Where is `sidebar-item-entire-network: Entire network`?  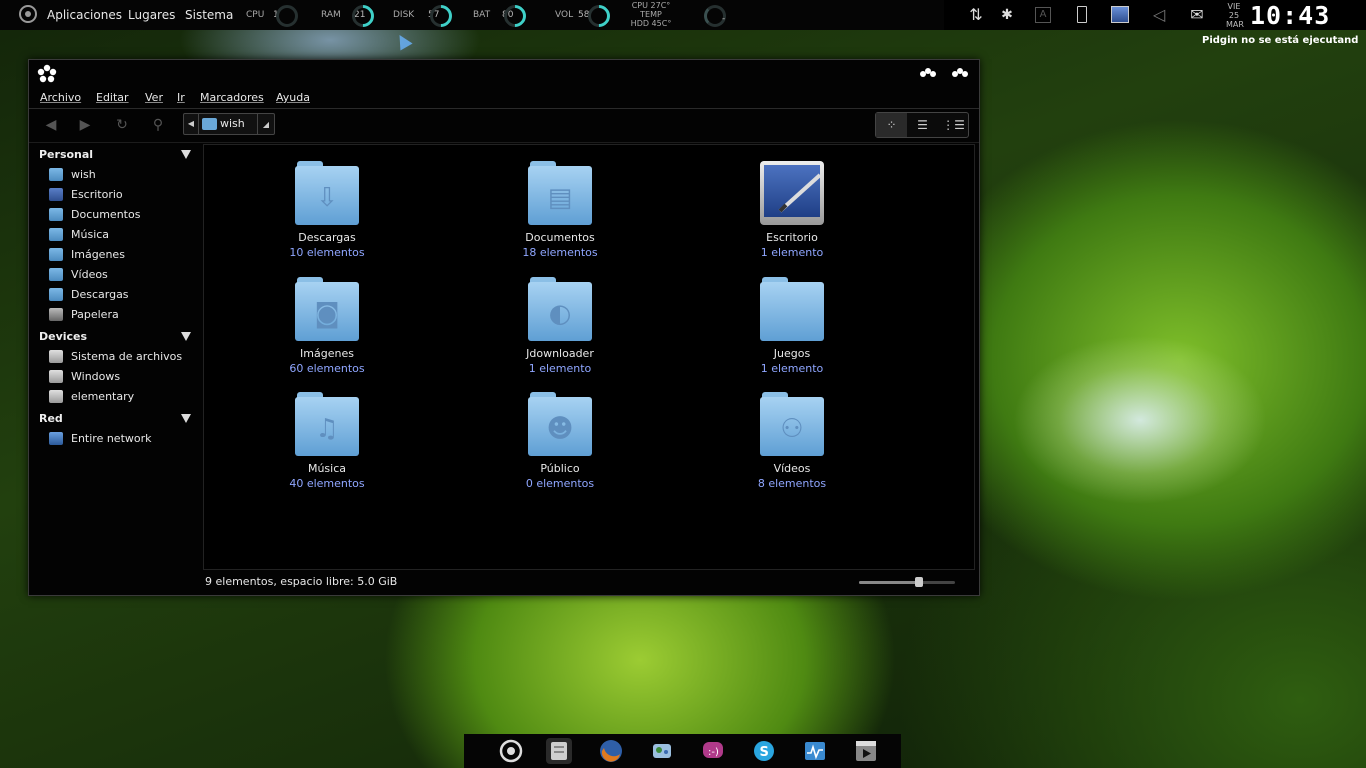
sidebar-item-entire-network: Entire network is located at coordinates (123, 439).